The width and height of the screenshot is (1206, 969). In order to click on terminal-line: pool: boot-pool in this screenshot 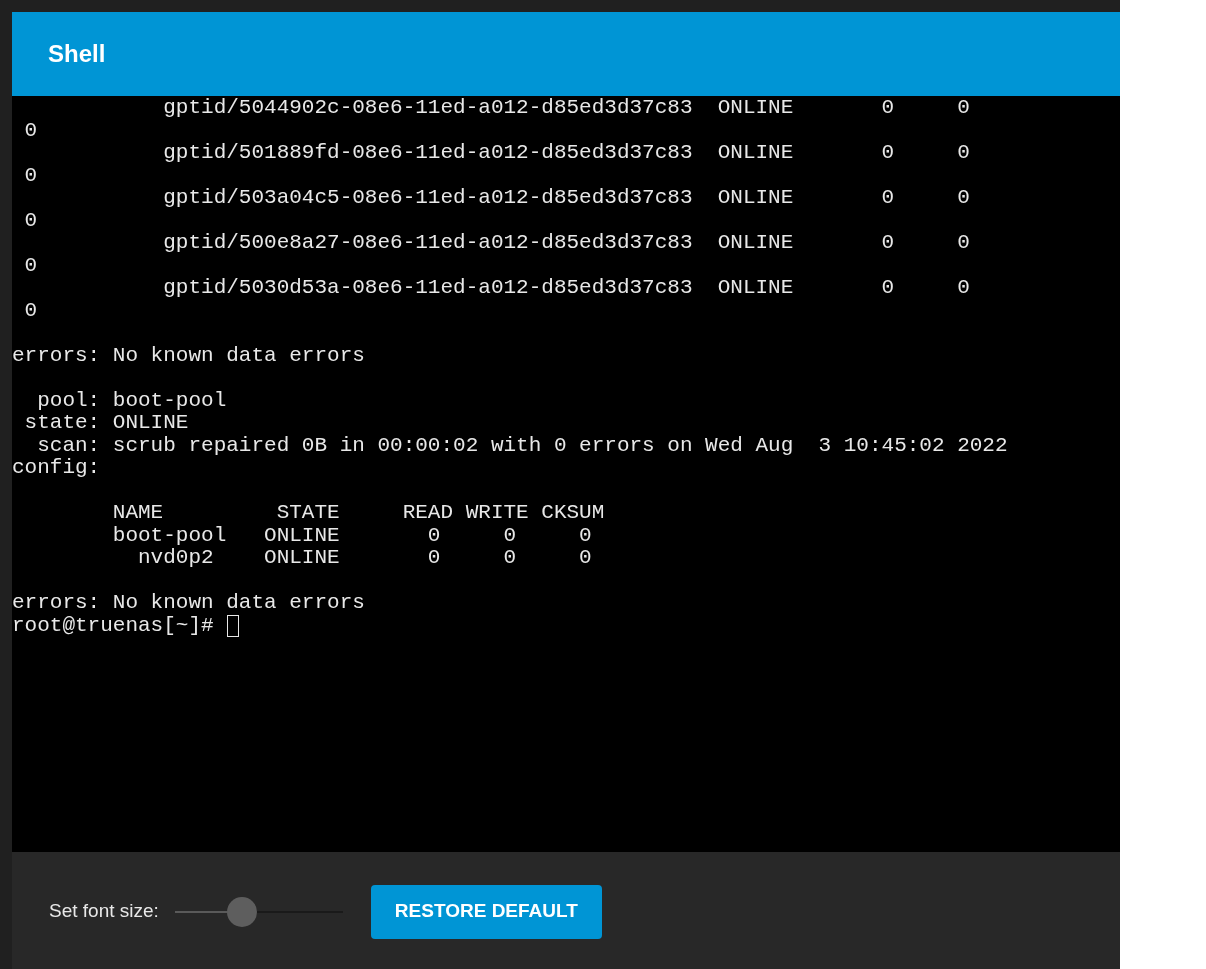, I will do `click(131, 400)`.